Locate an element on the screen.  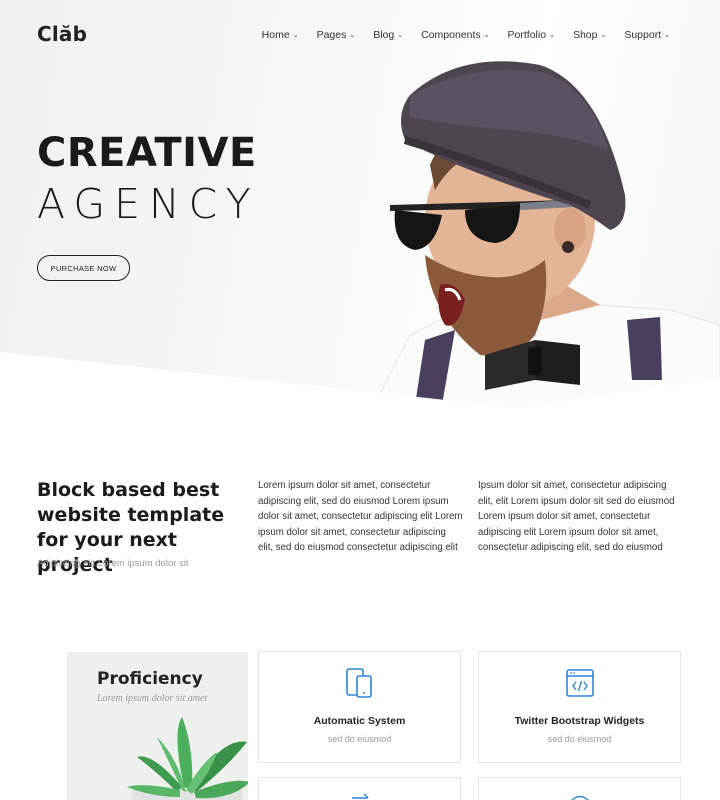
feature-title: Automatic System is located at coordinates (359, 721).